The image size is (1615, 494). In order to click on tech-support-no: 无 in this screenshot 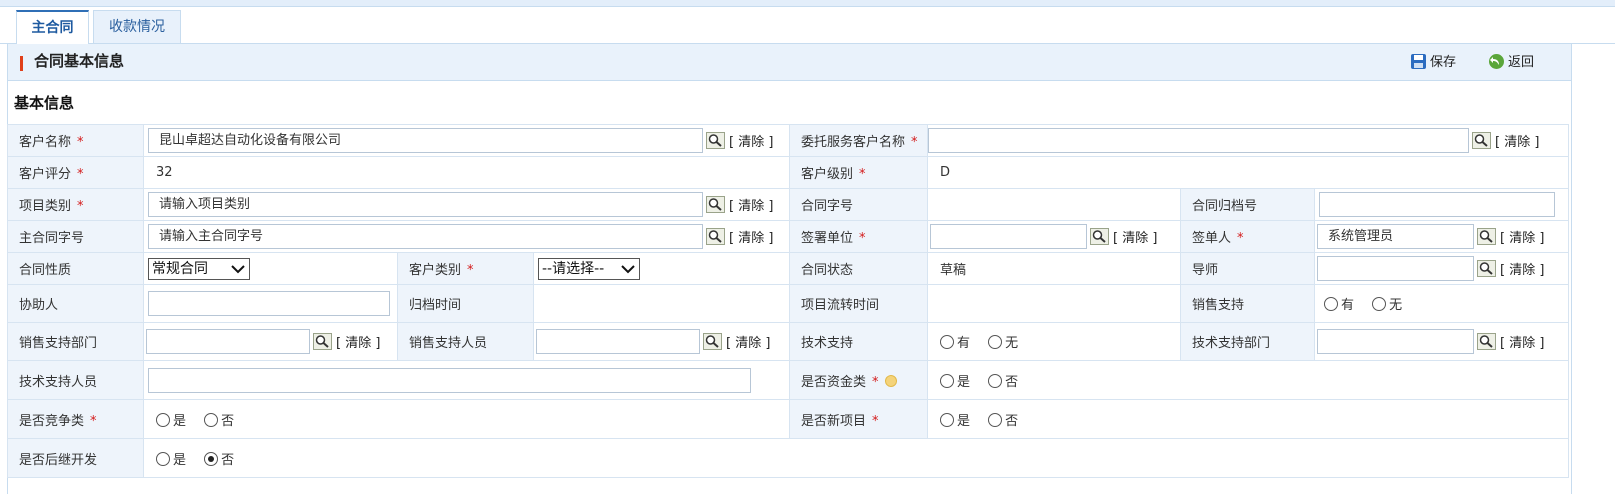, I will do `click(1003, 341)`.